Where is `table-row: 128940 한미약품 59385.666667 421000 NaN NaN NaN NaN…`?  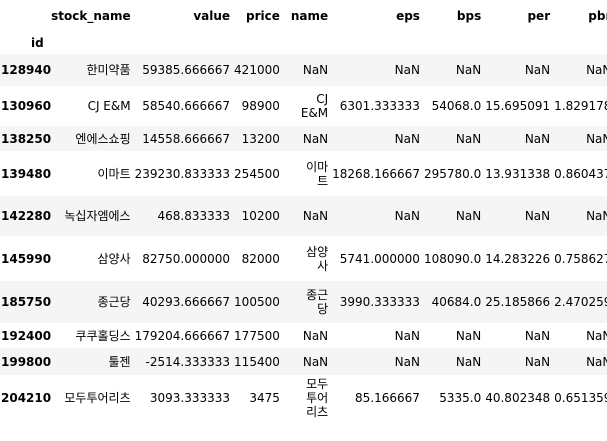
table-row: 128940 한미약품 59385.666667 421000 NaN NaN NaN NaN… is located at coordinates (303, 70).